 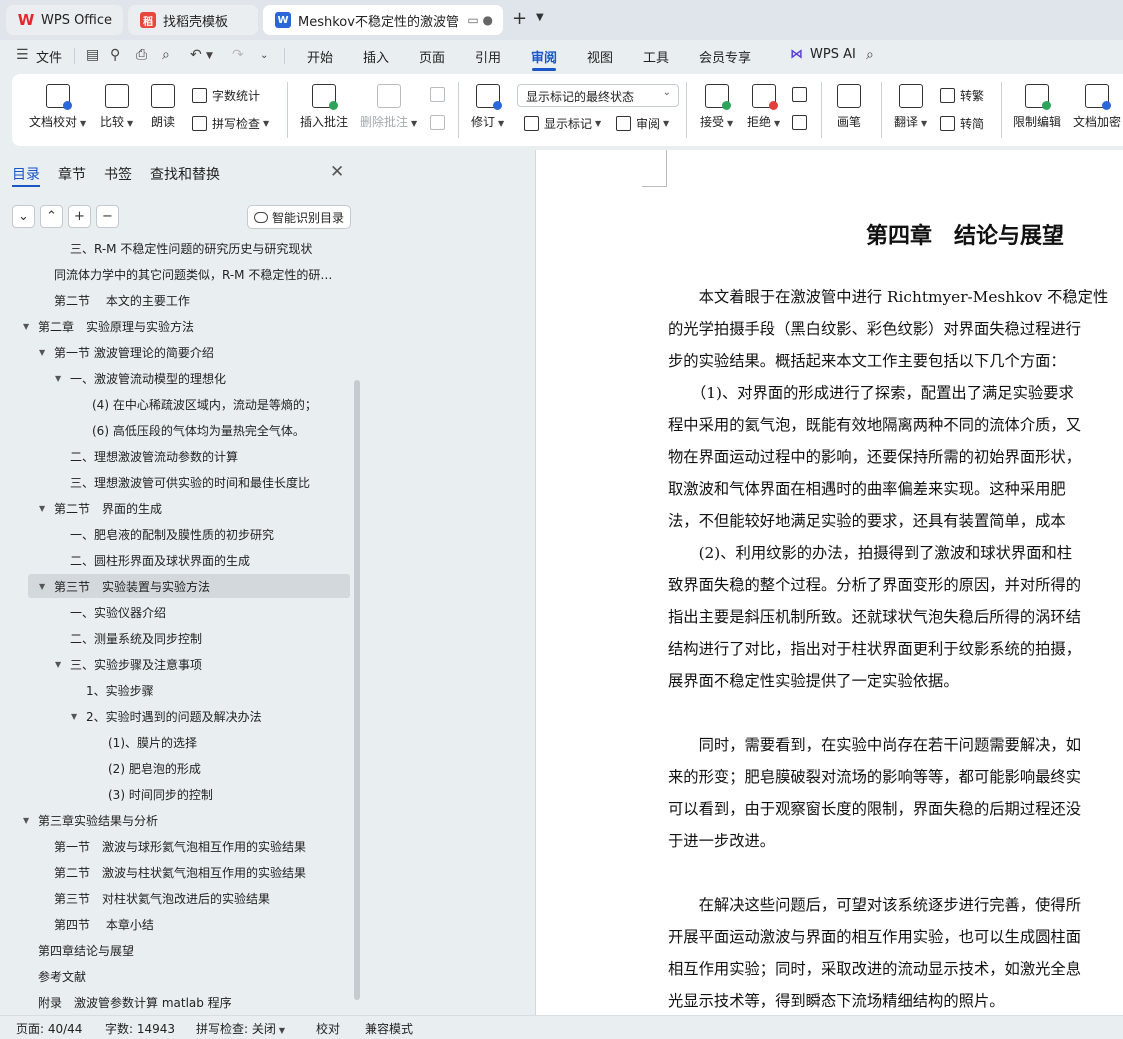 What do you see at coordinates (544, 56) in the screenshot?
I see `menu-review: 审阅` at bounding box center [544, 56].